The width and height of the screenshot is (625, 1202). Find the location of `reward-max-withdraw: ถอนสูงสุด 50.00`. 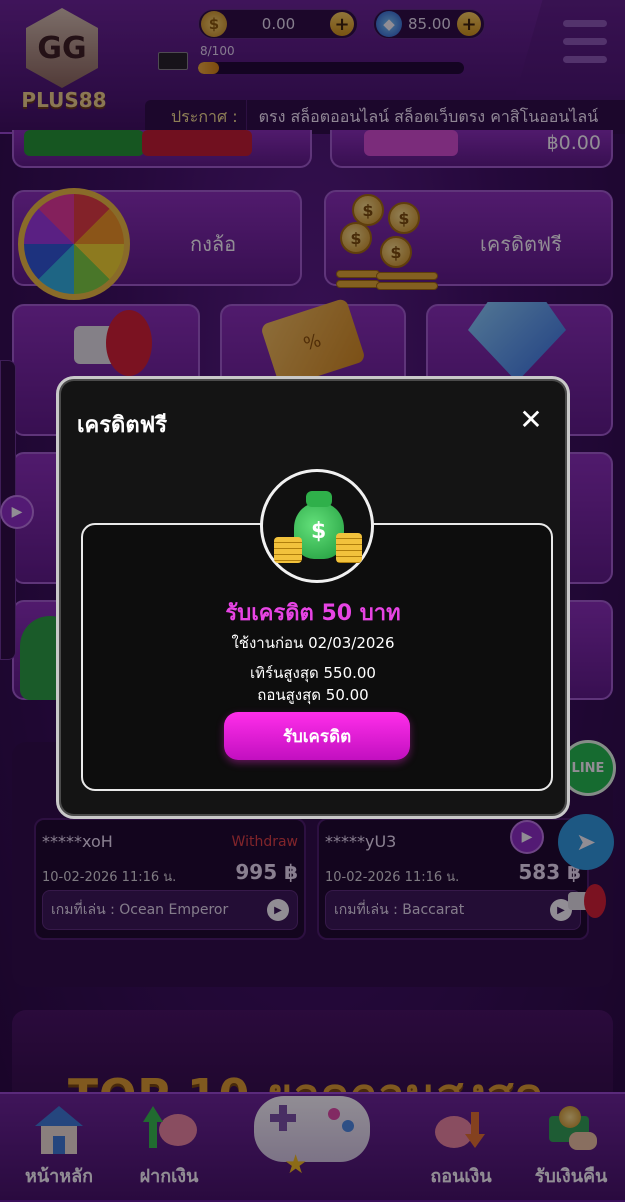

reward-max-withdraw: ถอนสูงสุด 50.00 is located at coordinates (313, 695).